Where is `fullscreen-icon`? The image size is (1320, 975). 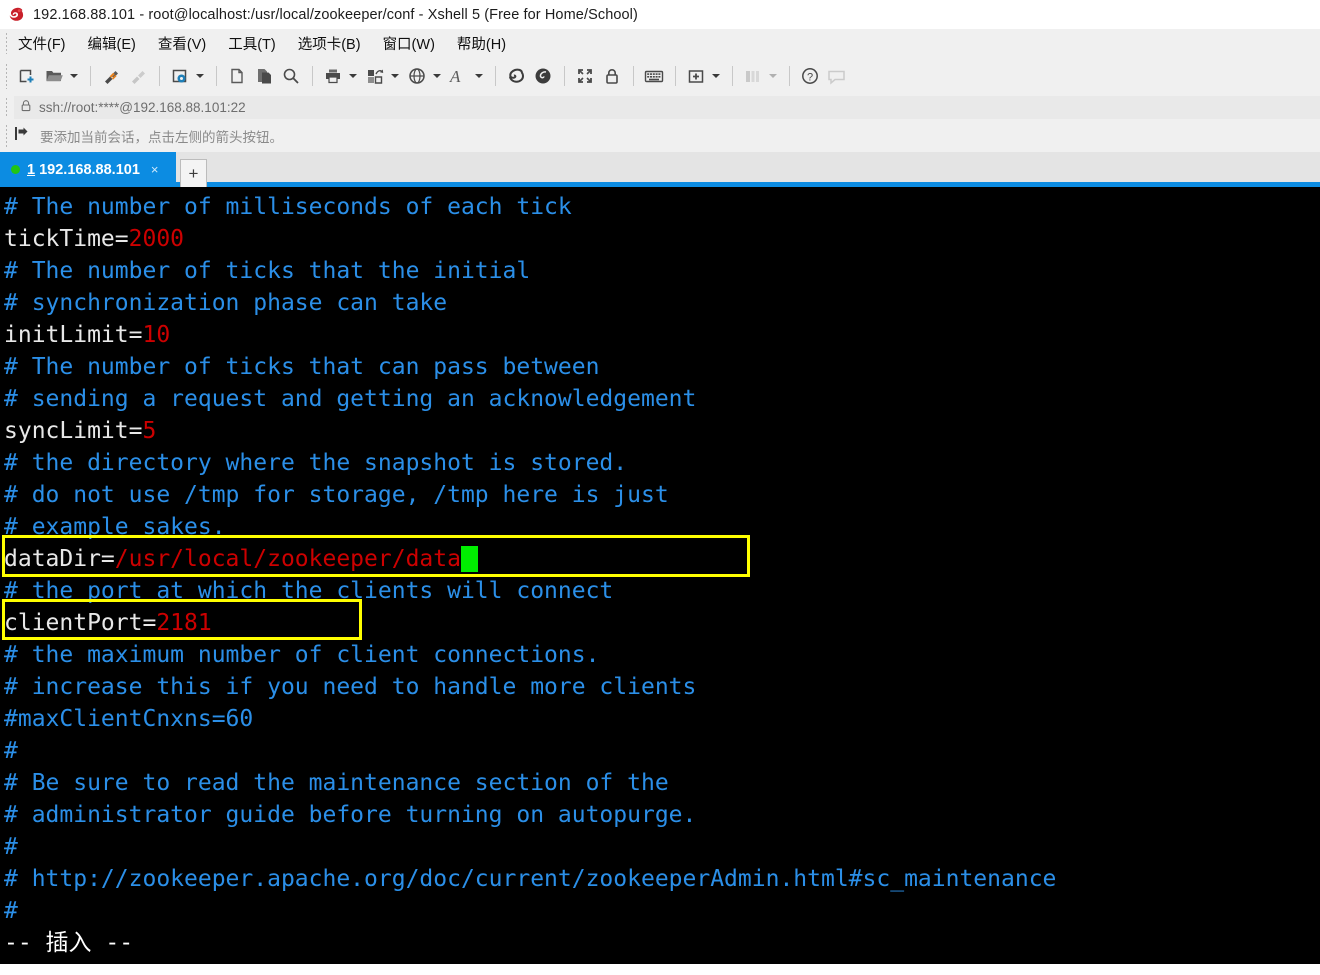 fullscreen-icon is located at coordinates (585, 76).